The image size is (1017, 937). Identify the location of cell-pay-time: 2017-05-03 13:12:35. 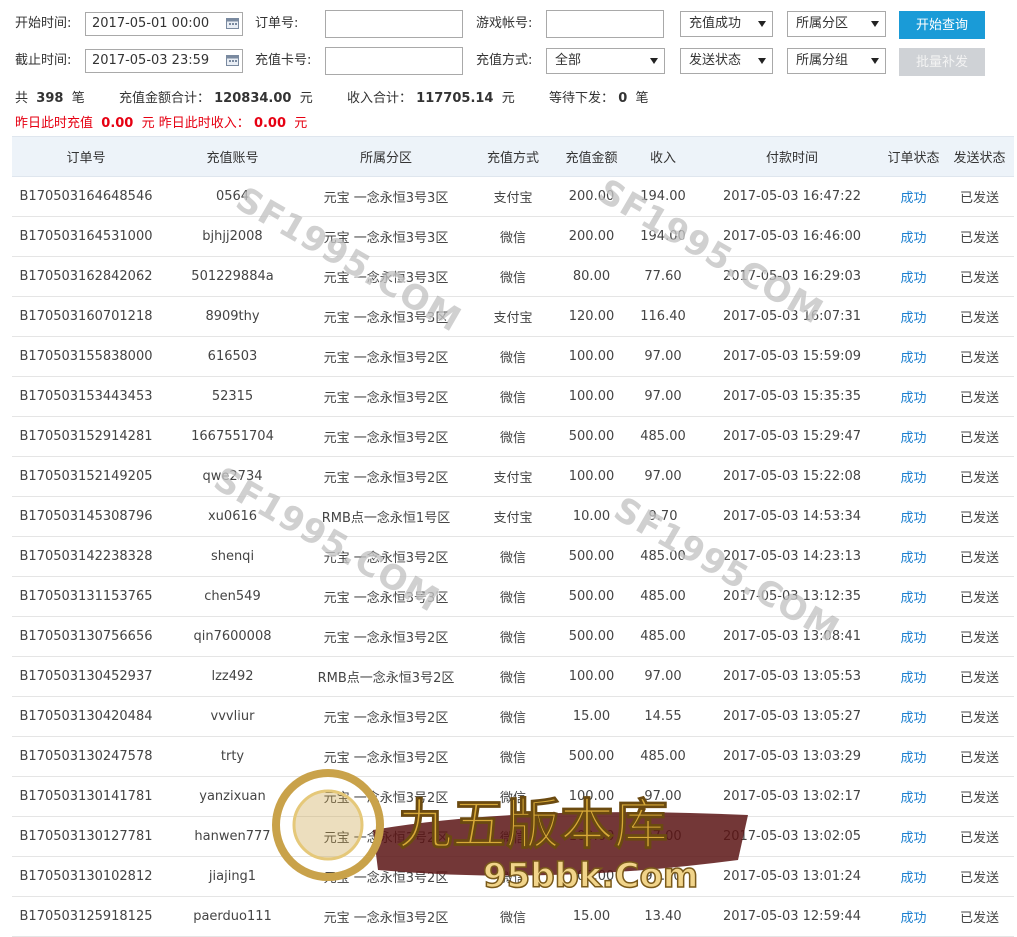
(792, 596).